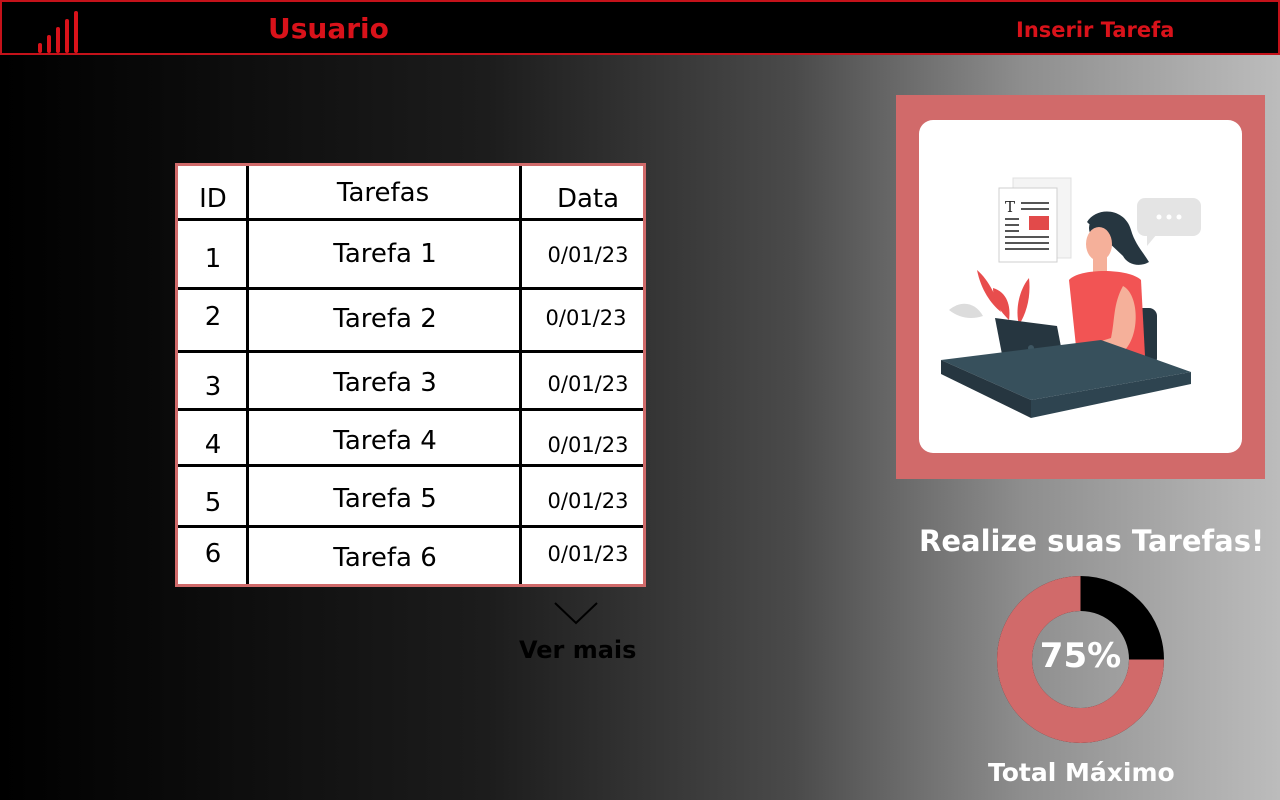  I want to click on task-id: 4, so click(213, 445).